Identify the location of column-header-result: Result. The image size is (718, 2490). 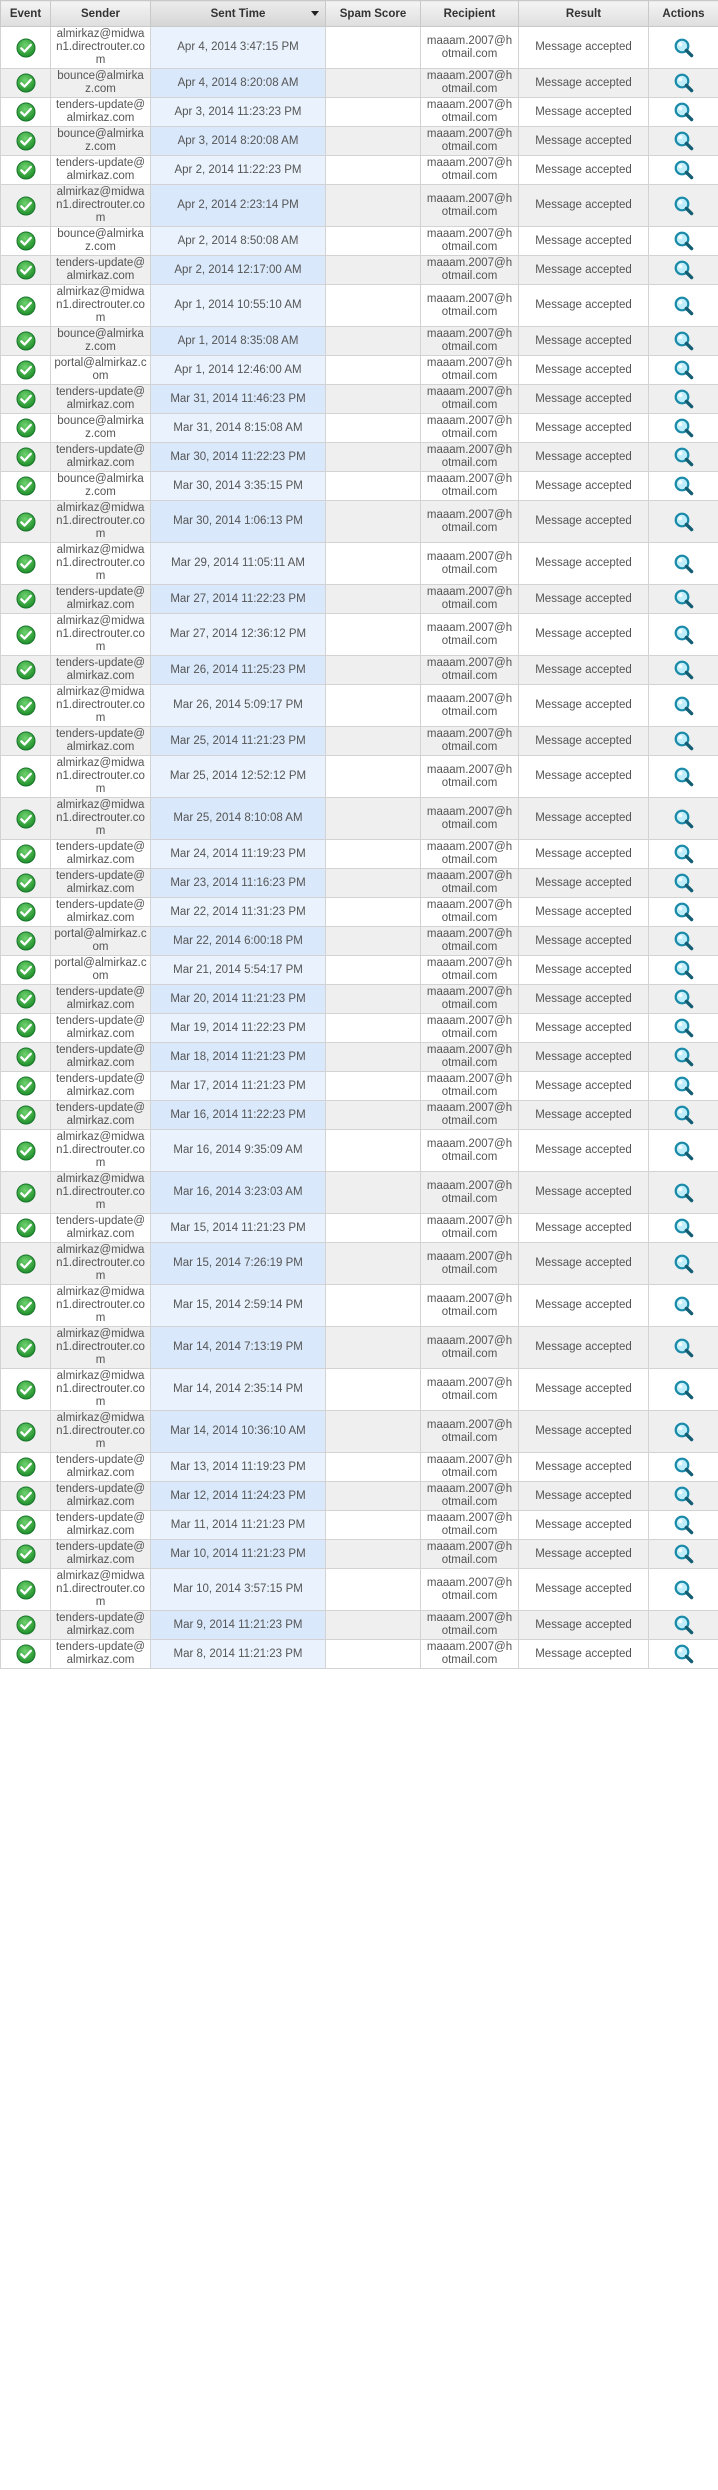
(583, 13).